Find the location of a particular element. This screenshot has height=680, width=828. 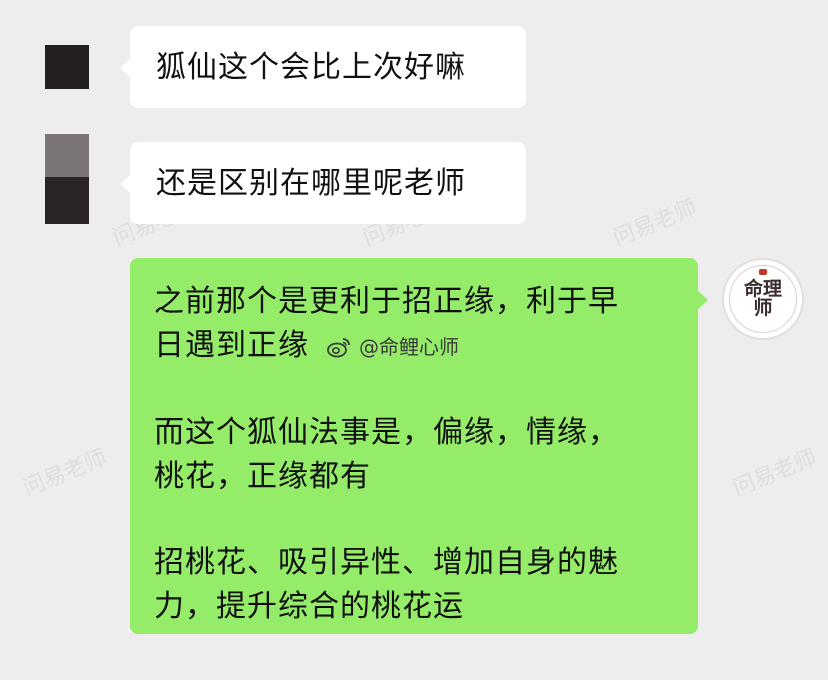

avatar-logo: 命理师 is located at coordinates (763, 299).